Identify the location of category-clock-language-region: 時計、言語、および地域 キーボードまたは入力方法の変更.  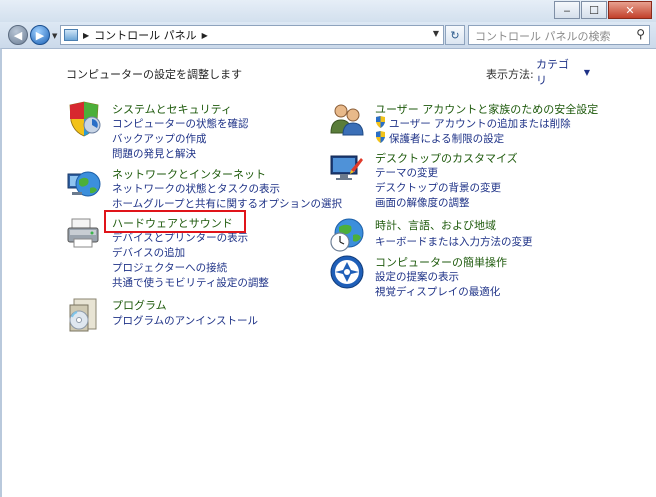
(479, 237).